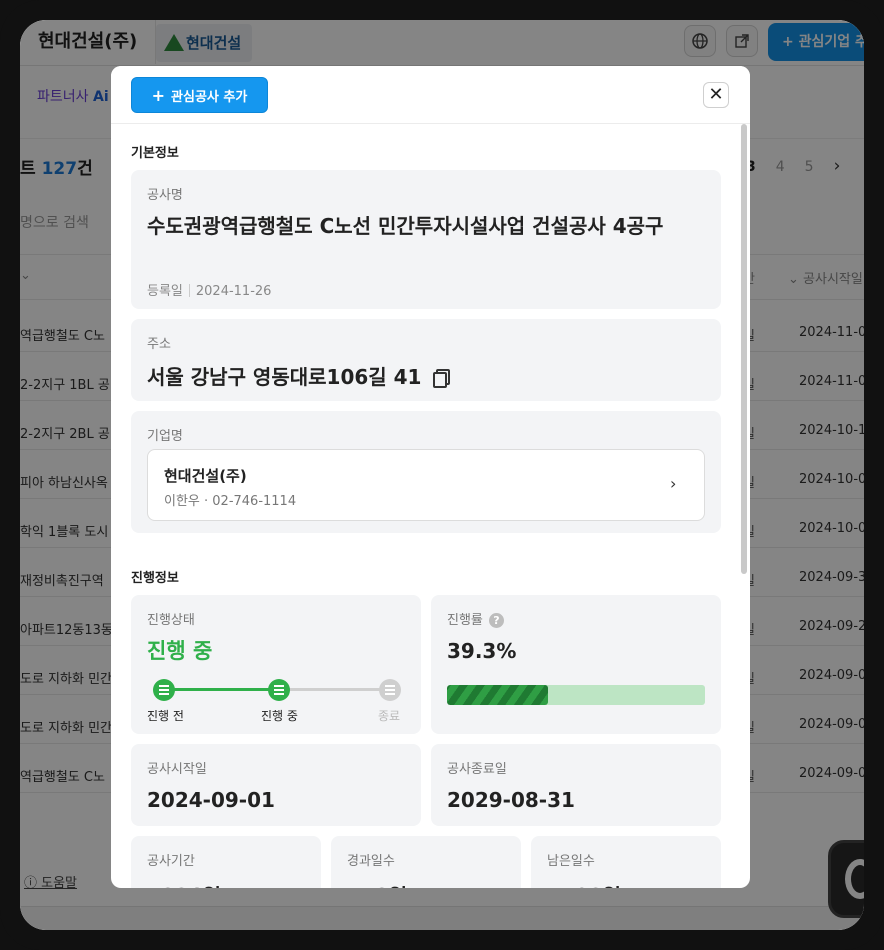  I want to click on company-card: 기업명 현대건설(주) 이한우 · 02-746-1114 ›, so click(426, 472).